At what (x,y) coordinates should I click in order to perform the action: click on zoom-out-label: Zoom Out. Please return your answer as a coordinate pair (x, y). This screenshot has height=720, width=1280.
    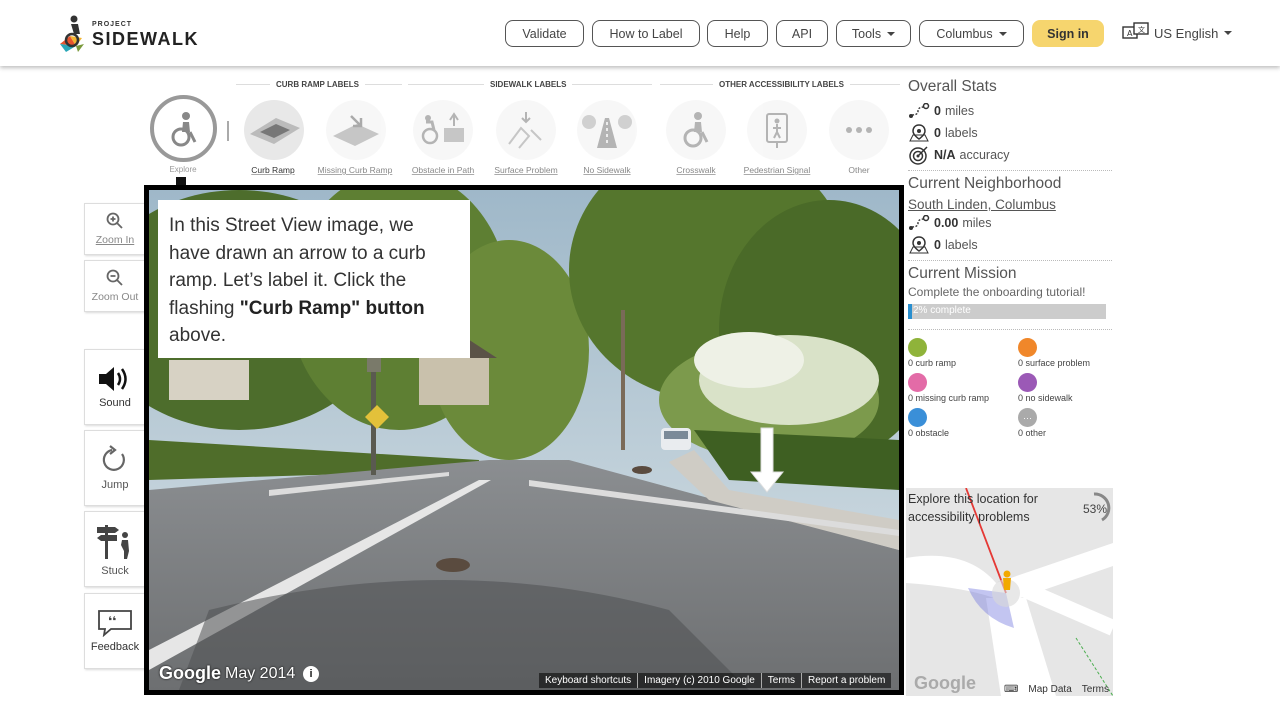
    Looking at the image, I should click on (115, 297).